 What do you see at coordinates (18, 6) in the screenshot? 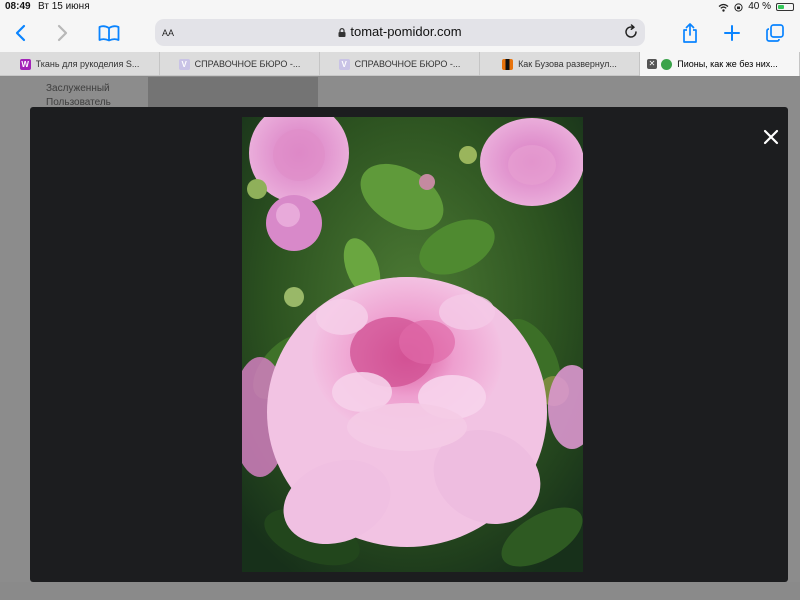
I see `status-time: 08:49` at bounding box center [18, 6].